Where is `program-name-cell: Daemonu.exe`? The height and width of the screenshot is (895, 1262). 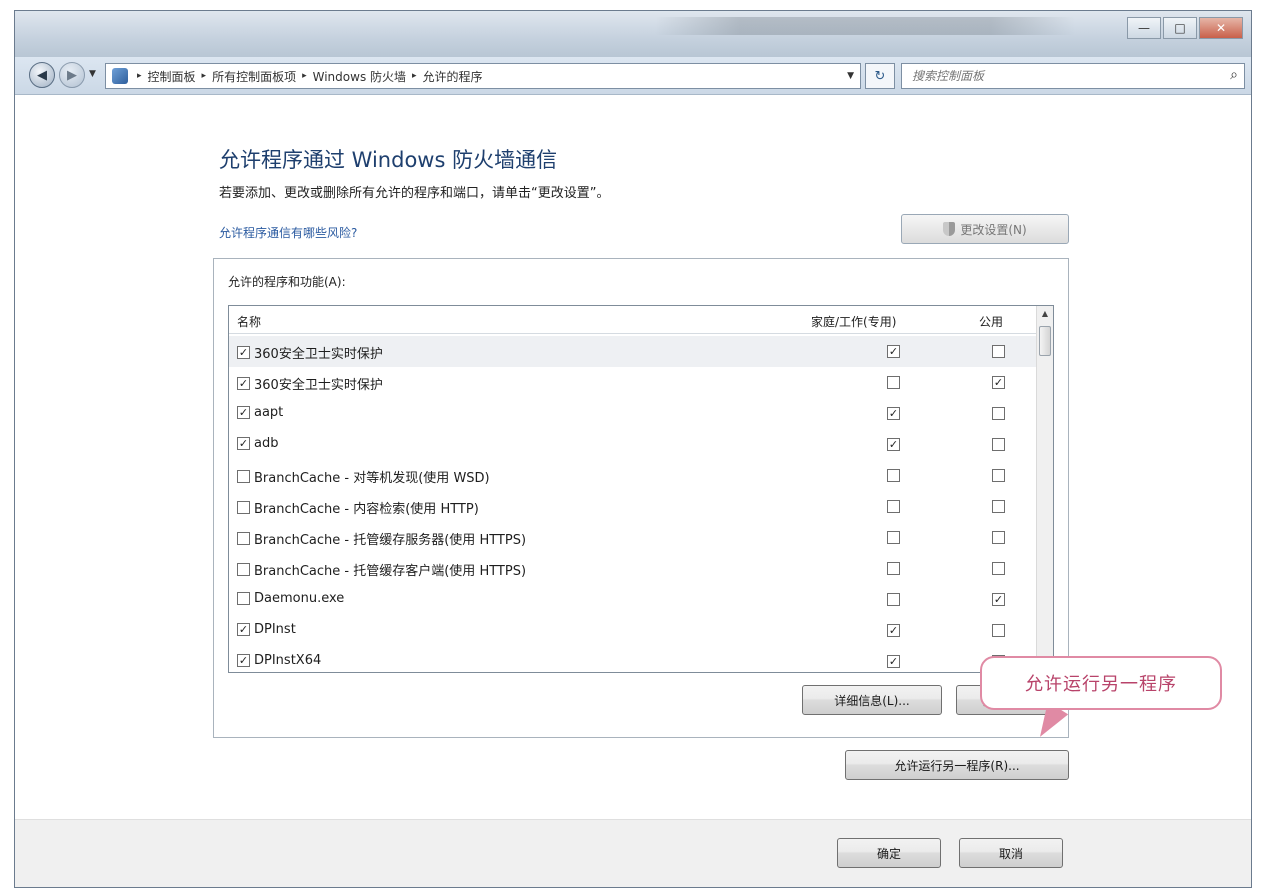 program-name-cell: Daemonu.exe is located at coordinates (290, 598).